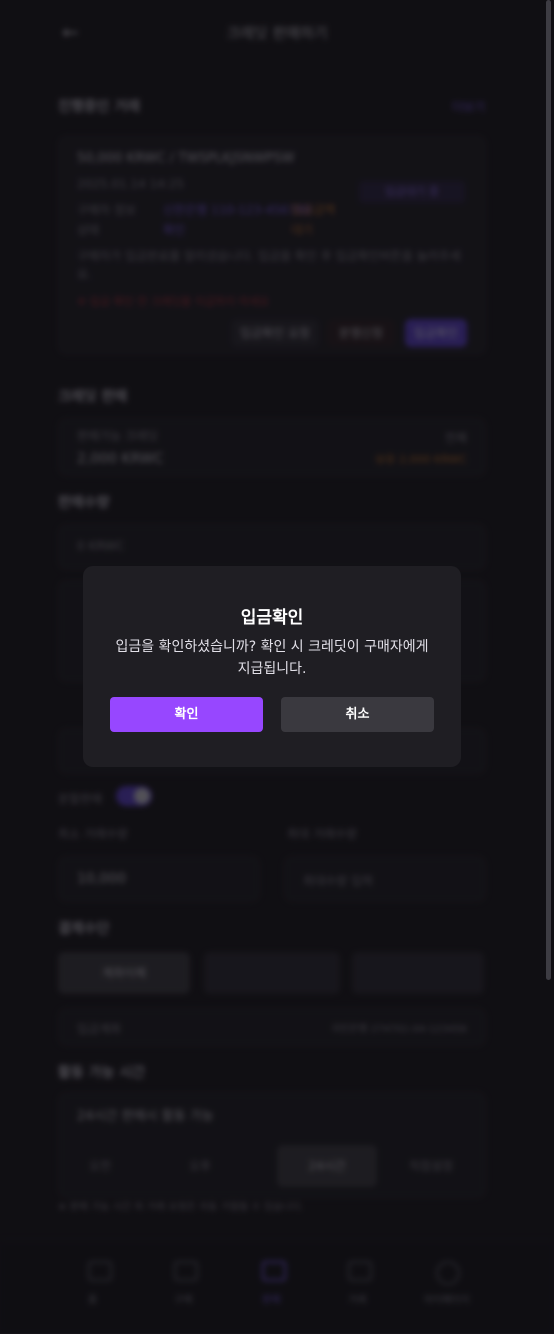  Describe the element at coordinates (186, 714) in the screenshot. I see `confirm-button: 확인` at that location.